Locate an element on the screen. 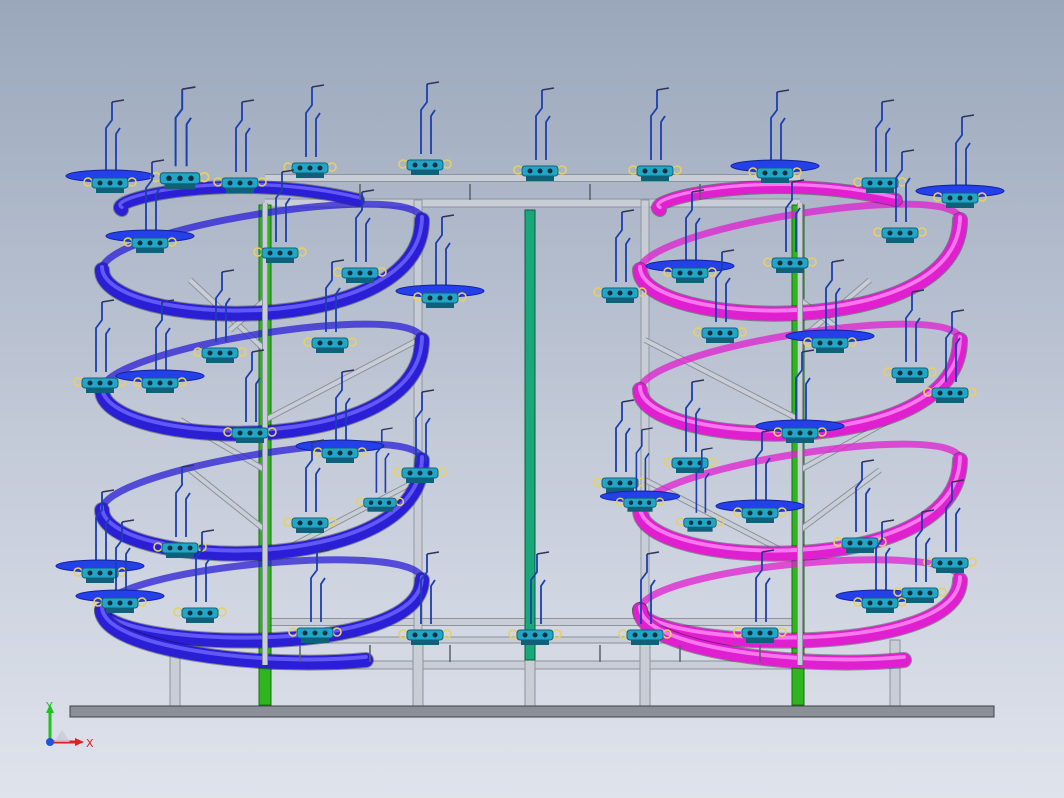 The height and width of the screenshot is (798, 1064). center-teal-post is located at coordinates (530, 435).